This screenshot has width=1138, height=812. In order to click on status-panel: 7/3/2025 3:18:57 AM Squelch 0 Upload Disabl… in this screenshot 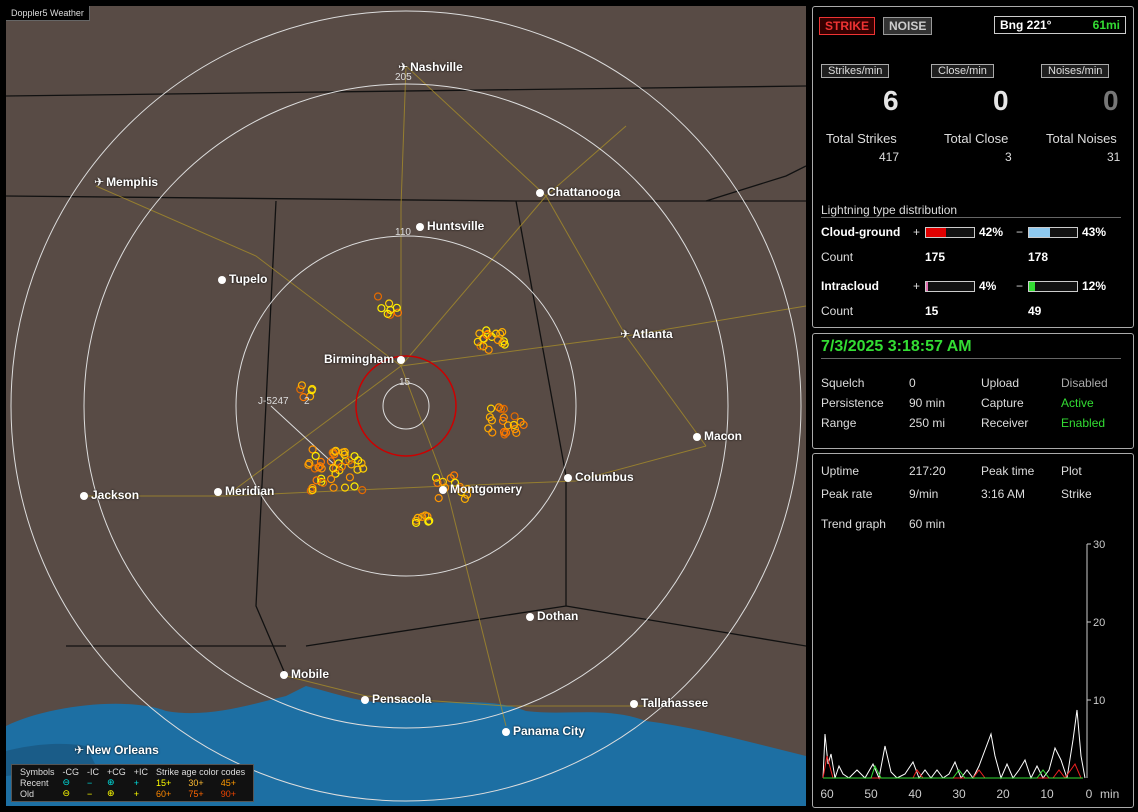, I will do `click(973, 391)`.